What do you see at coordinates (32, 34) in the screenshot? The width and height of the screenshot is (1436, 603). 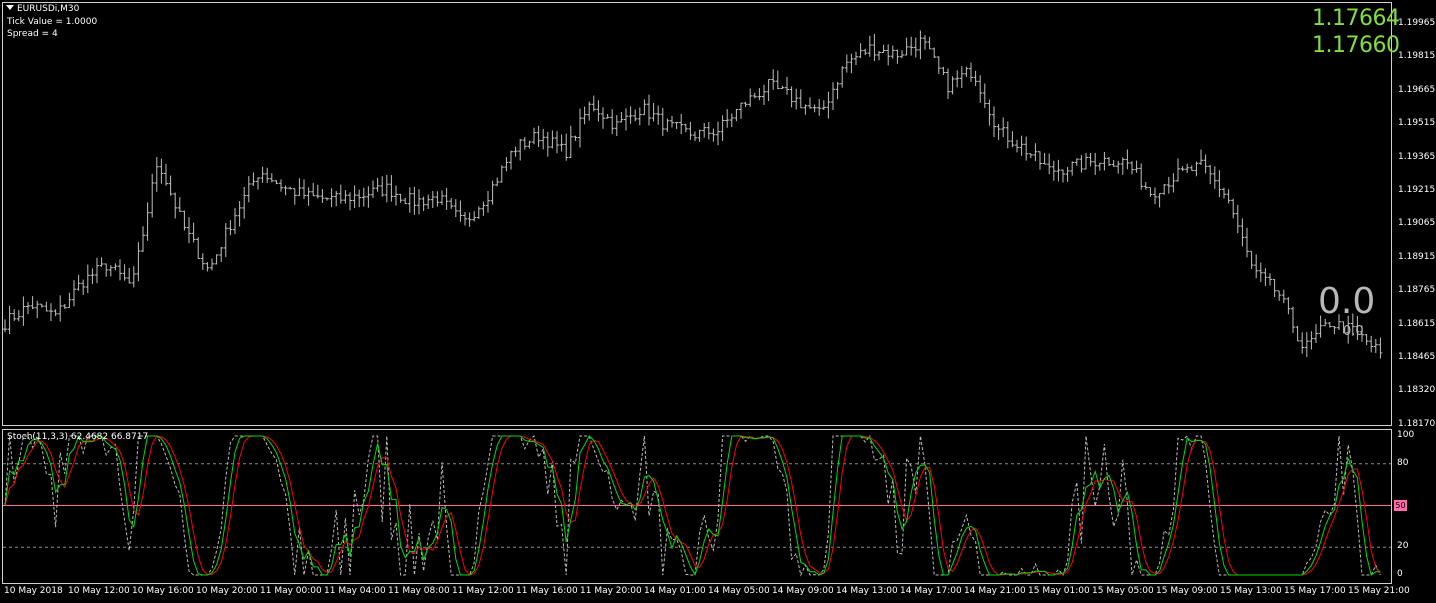 I see `spread-text: Spread = 4` at bounding box center [32, 34].